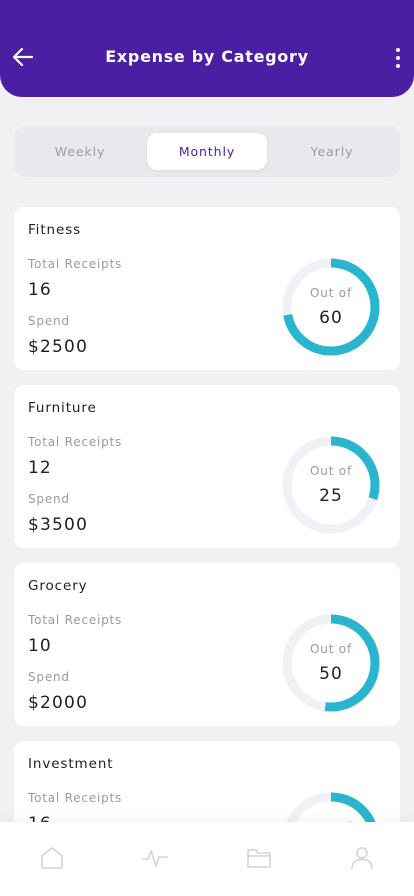 Image resolution: width=414 pixels, height=896 pixels. Describe the element at coordinates (40, 290) in the screenshot. I see `total-receipts-value: 16` at that location.